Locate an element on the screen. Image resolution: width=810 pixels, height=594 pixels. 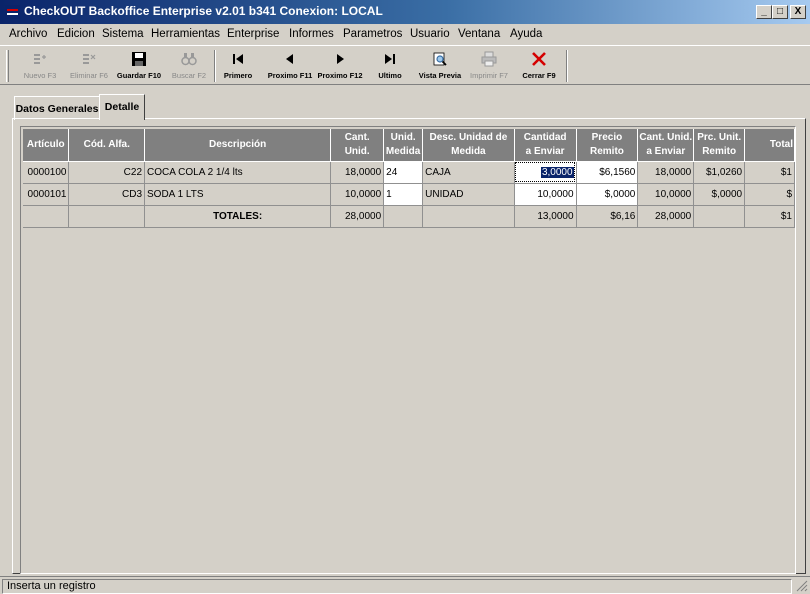
cell-desc-unidad: CAJA is located at coordinates (468, 172).